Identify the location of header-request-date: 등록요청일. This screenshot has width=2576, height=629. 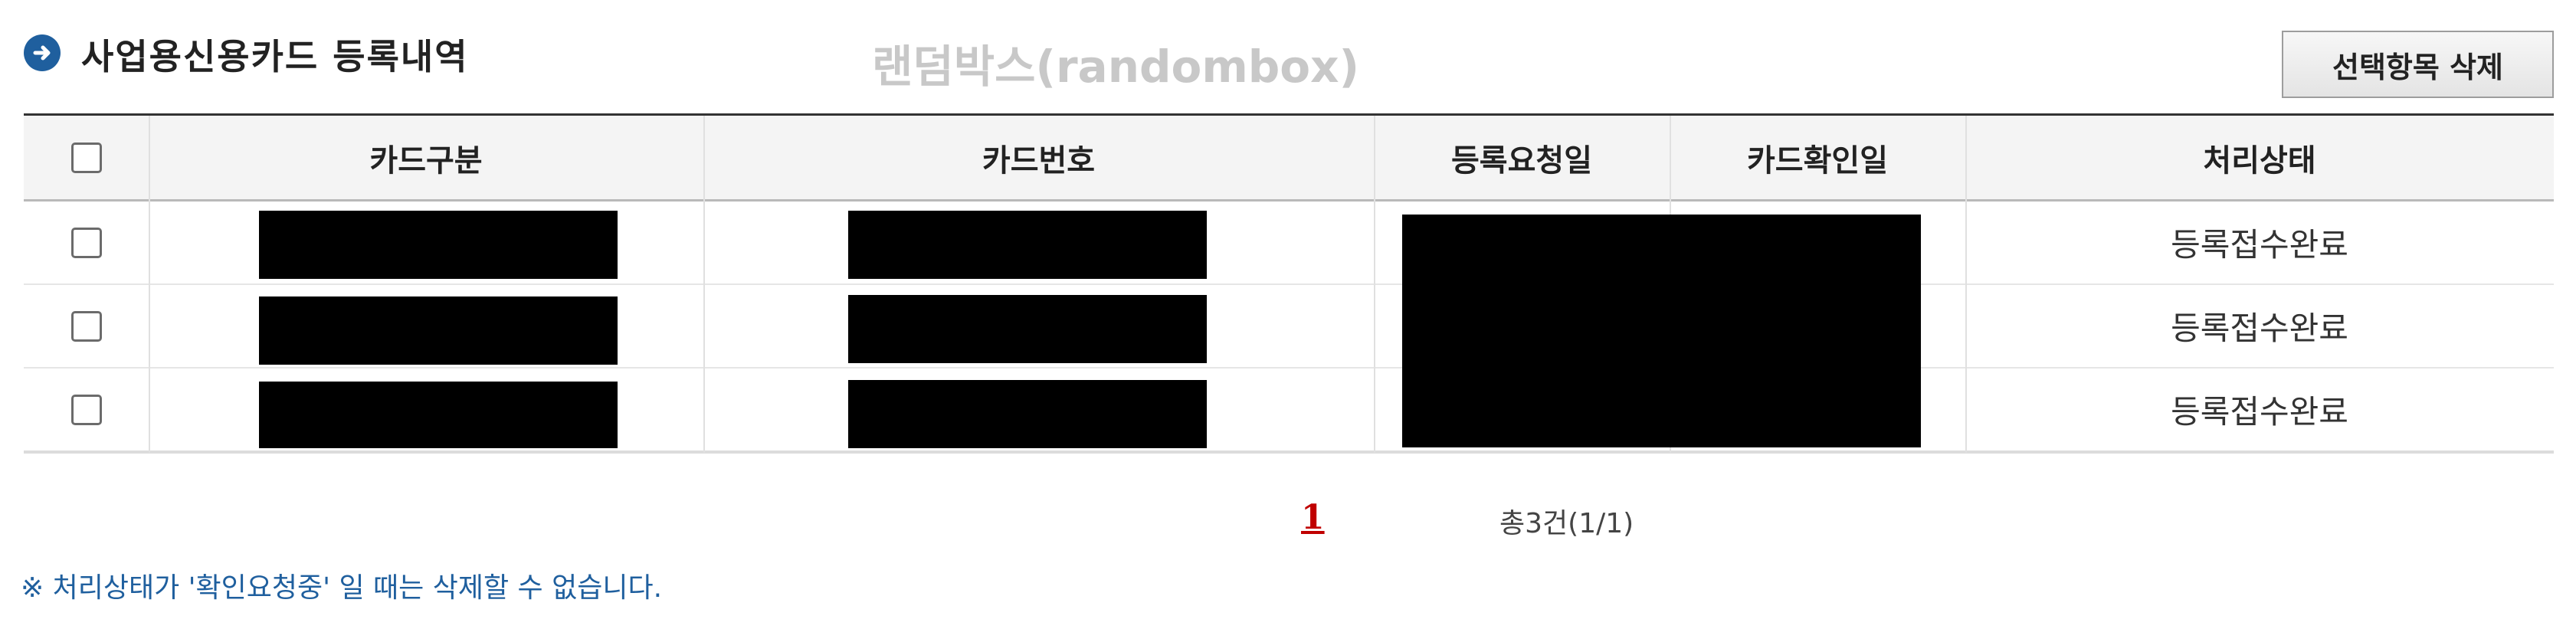
(1521, 161).